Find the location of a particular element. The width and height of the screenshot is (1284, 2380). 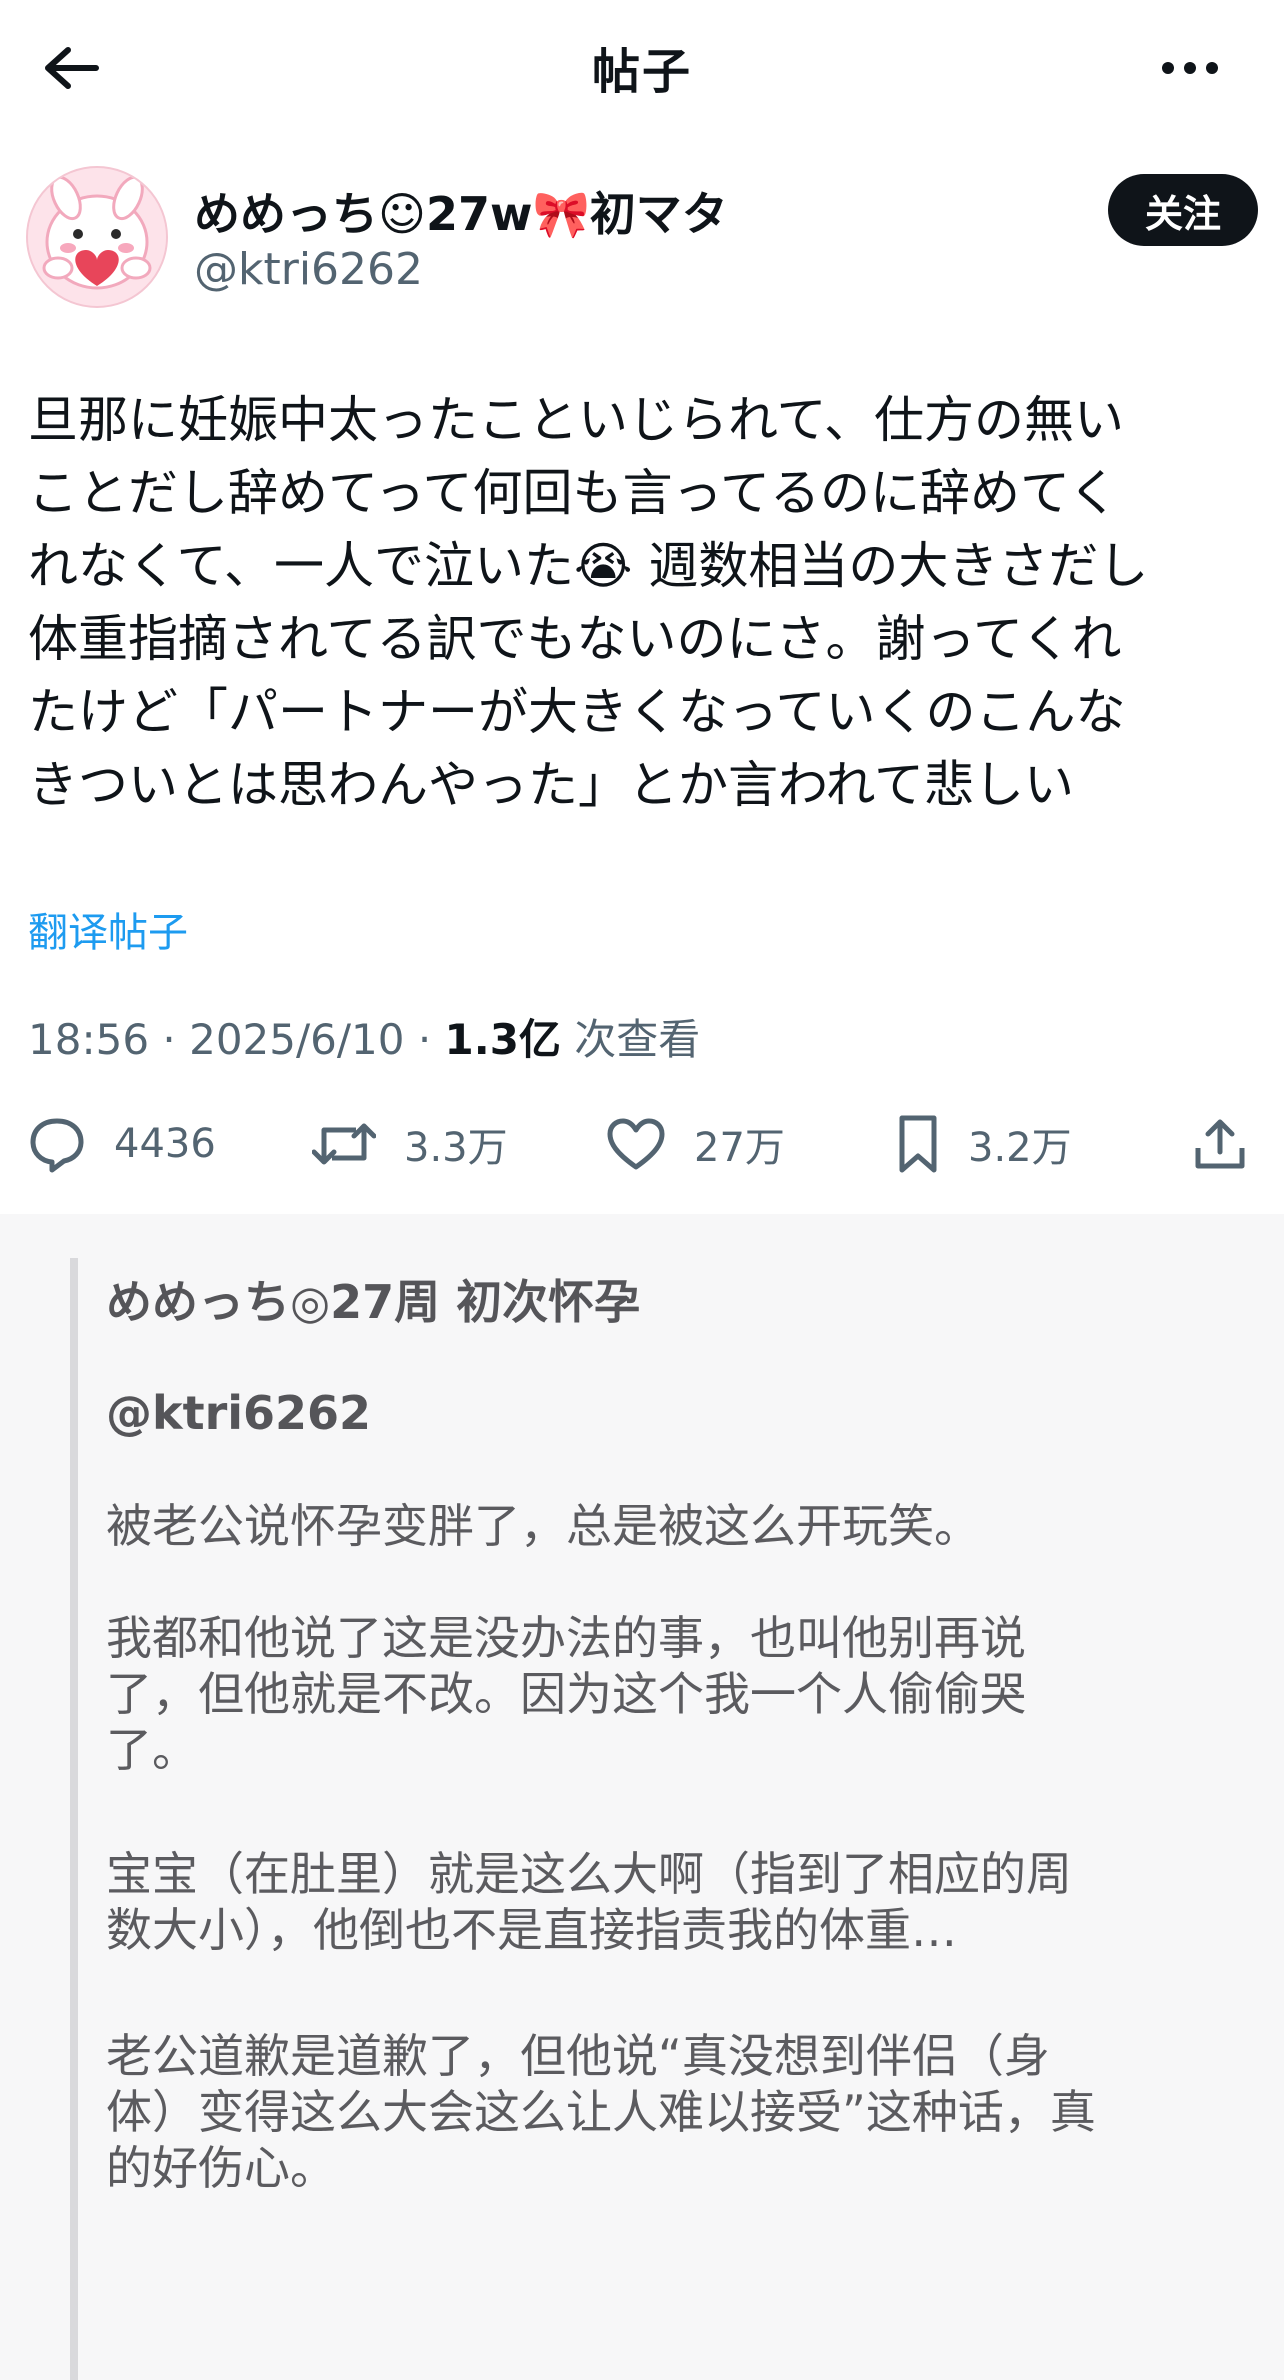

author-row: めめっち☺27w🎀初マタ @ktri6262 关注 is located at coordinates (642, 241).